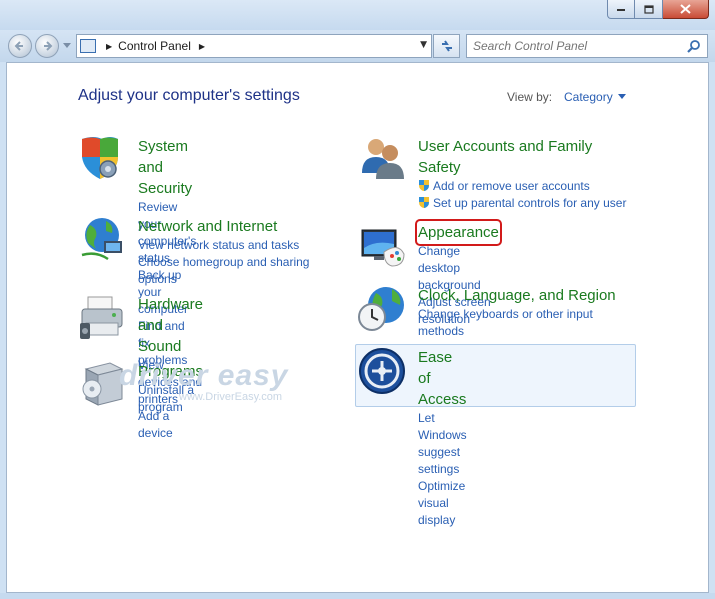 The image size is (715, 599). What do you see at coordinates (523, 323) in the screenshot?
I see `link-keyboards-input: Change keyboards or other input methods` at bounding box center [523, 323].